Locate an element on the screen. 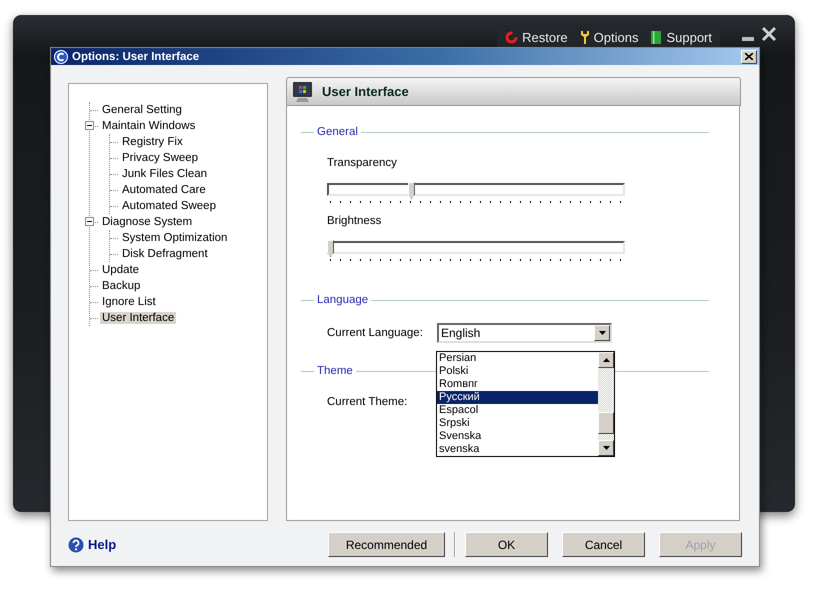  scroll-thumb is located at coordinates (606, 423).